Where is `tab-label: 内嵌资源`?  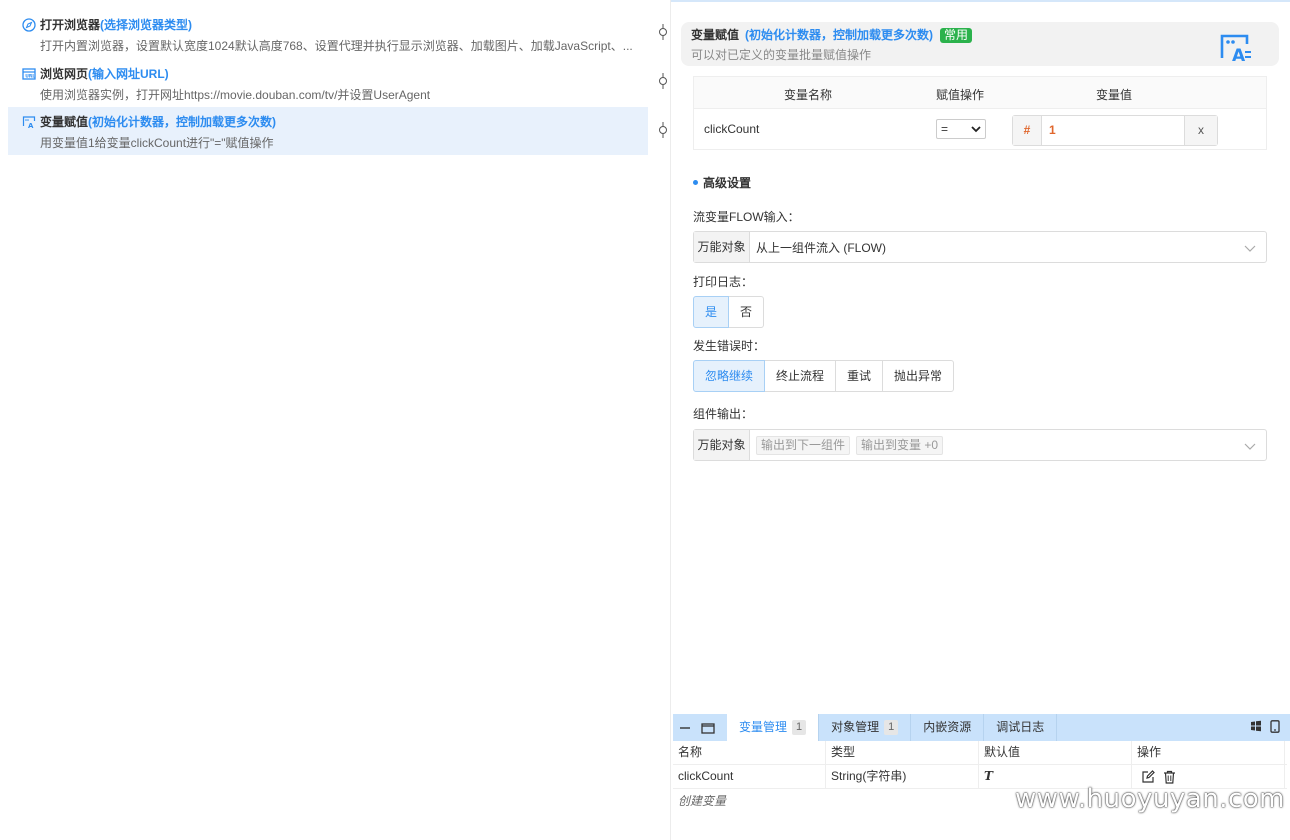
tab-label: 内嵌资源 is located at coordinates (947, 727).